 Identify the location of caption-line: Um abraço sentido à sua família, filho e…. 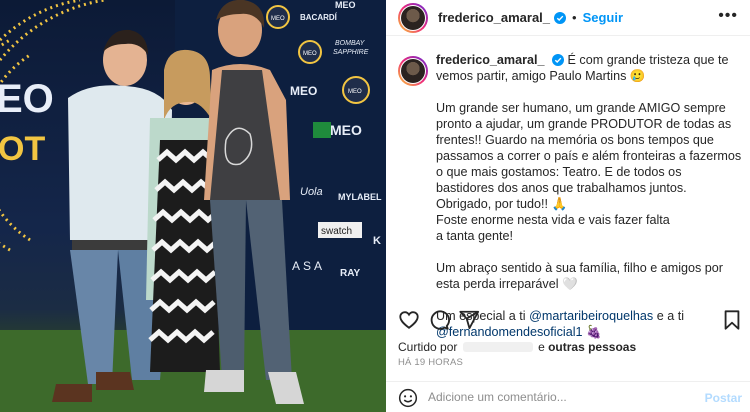
(579, 276).